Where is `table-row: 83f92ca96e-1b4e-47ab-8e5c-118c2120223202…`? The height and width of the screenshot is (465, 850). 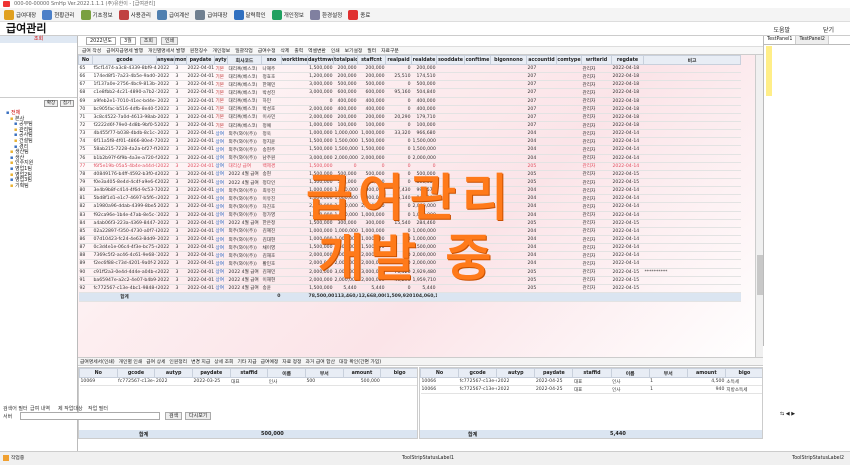
table-row: 83f92ca96e-1b4e-47ab-8e5c-118c2120223202… is located at coordinates (409, 215).